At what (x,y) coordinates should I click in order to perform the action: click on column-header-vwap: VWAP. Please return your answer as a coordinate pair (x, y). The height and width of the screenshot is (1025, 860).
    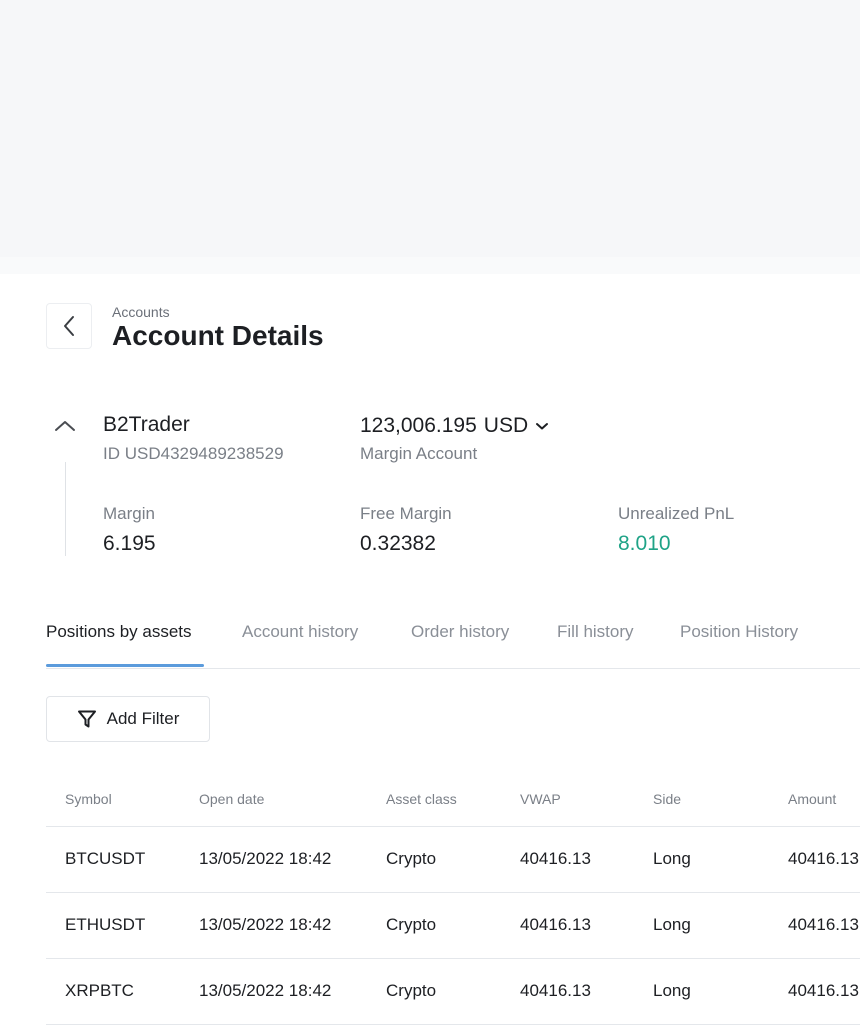
    Looking at the image, I should click on (540, 799).